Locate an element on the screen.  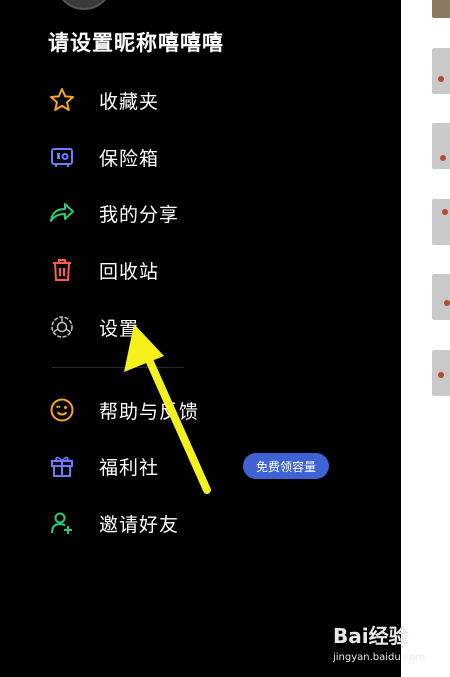
menu-label: 福利社 is located at coordinates (129, 467).